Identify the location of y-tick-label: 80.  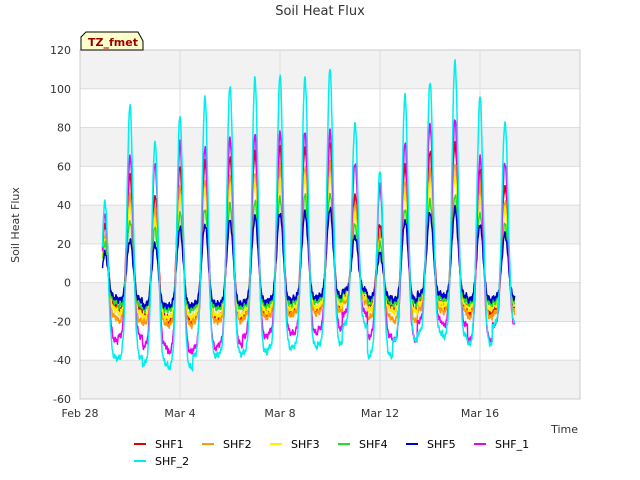
(64, 128).